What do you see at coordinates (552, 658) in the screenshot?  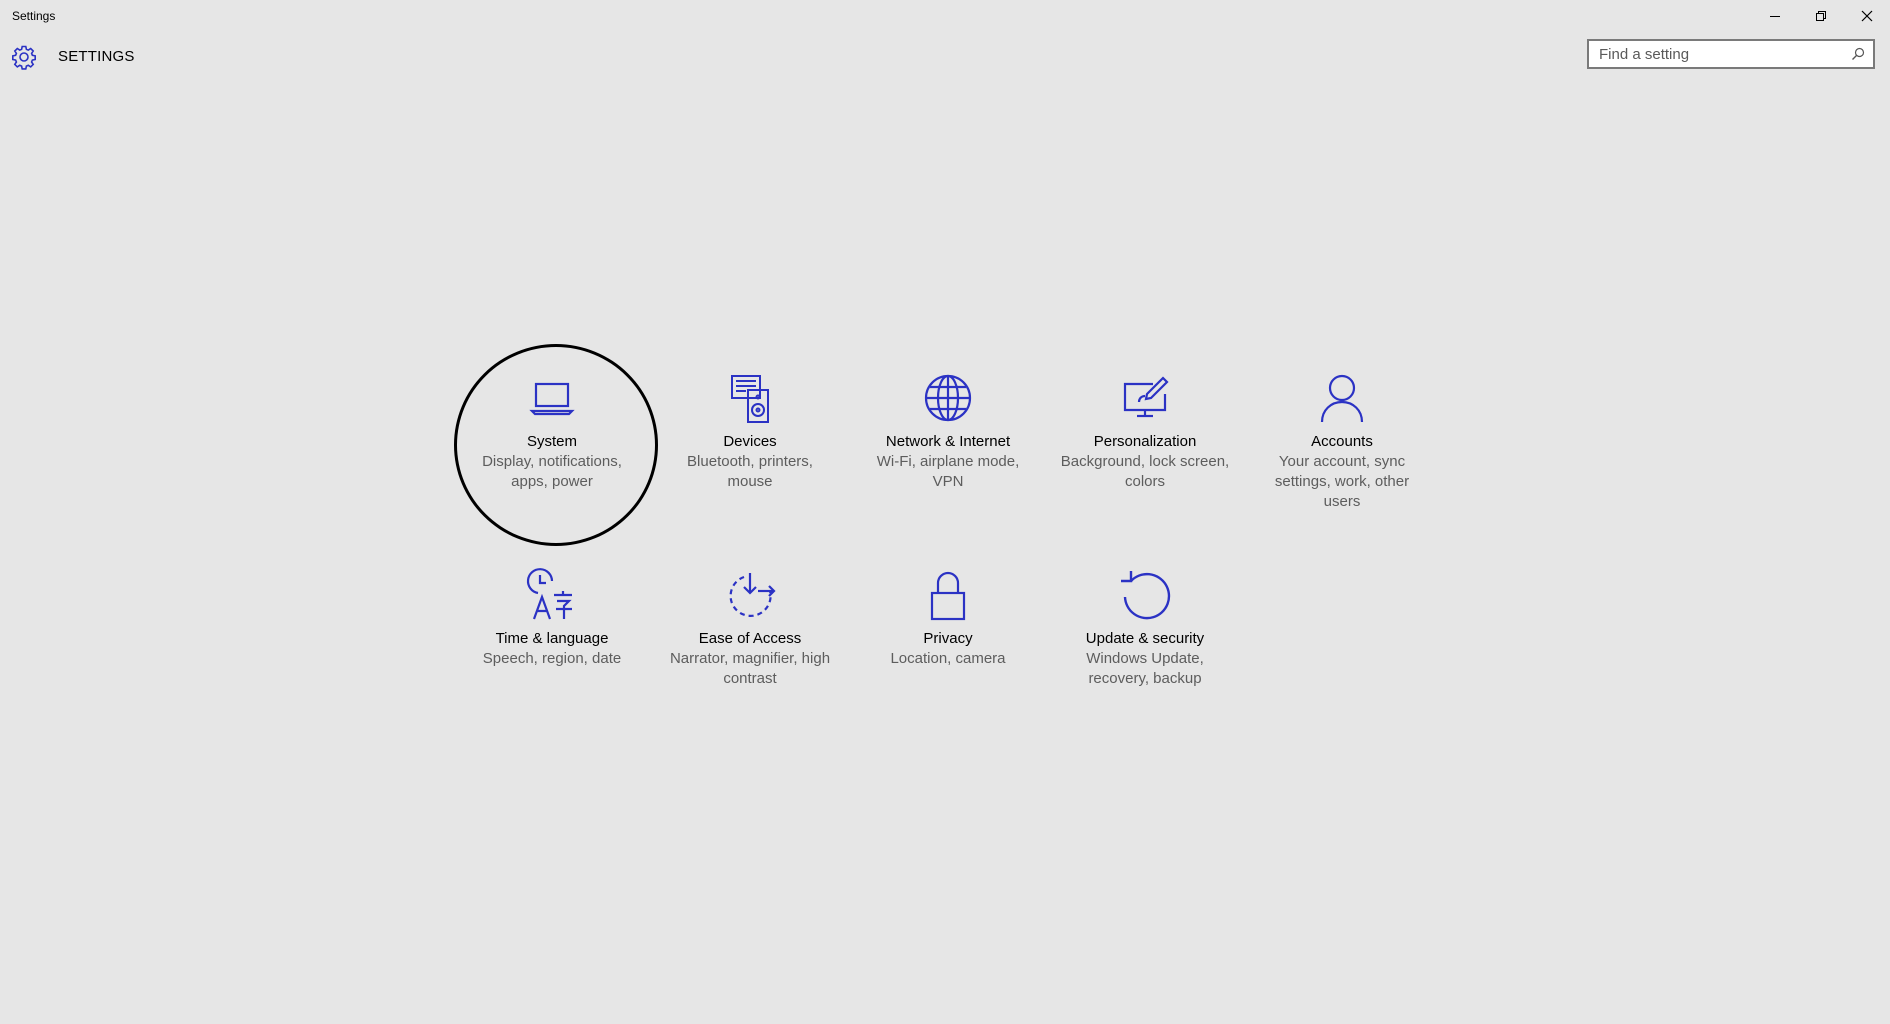 I see `tile-description: Speech, region, date` at bounding box center [552, 658].